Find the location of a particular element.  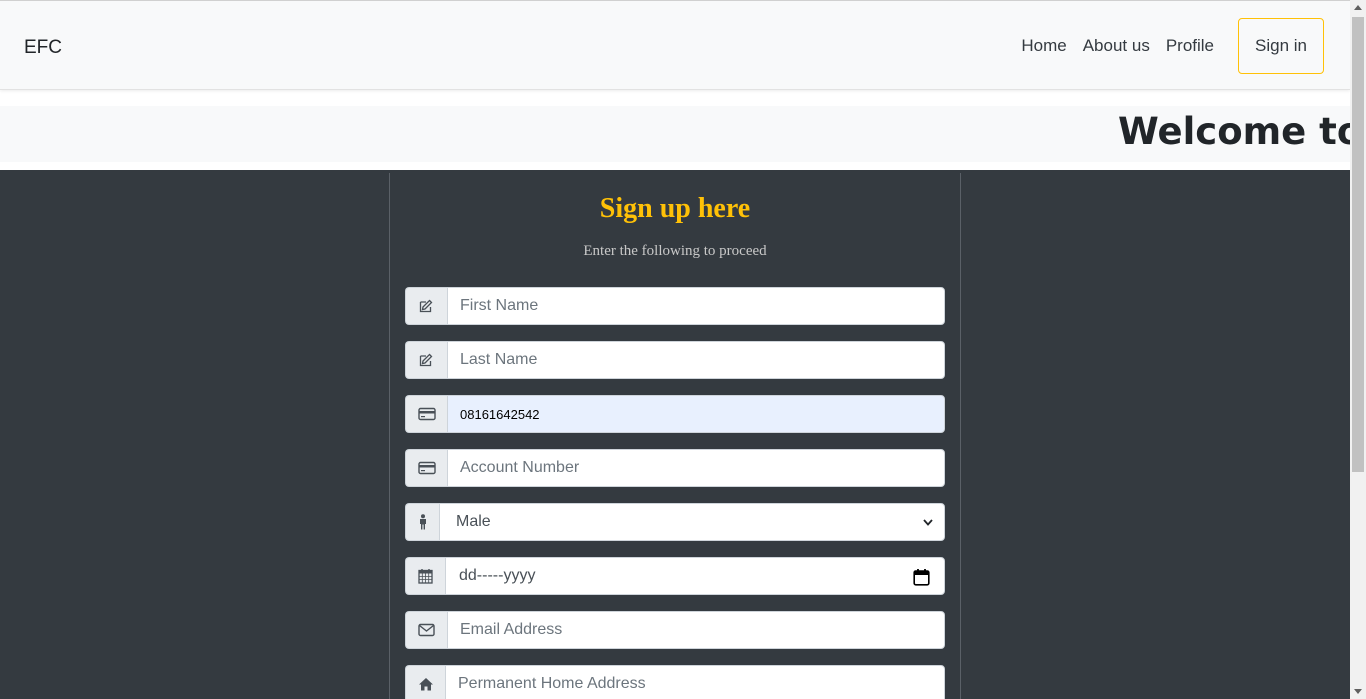

nav-link-profile: Profile is located at coordinates (1190, 46).